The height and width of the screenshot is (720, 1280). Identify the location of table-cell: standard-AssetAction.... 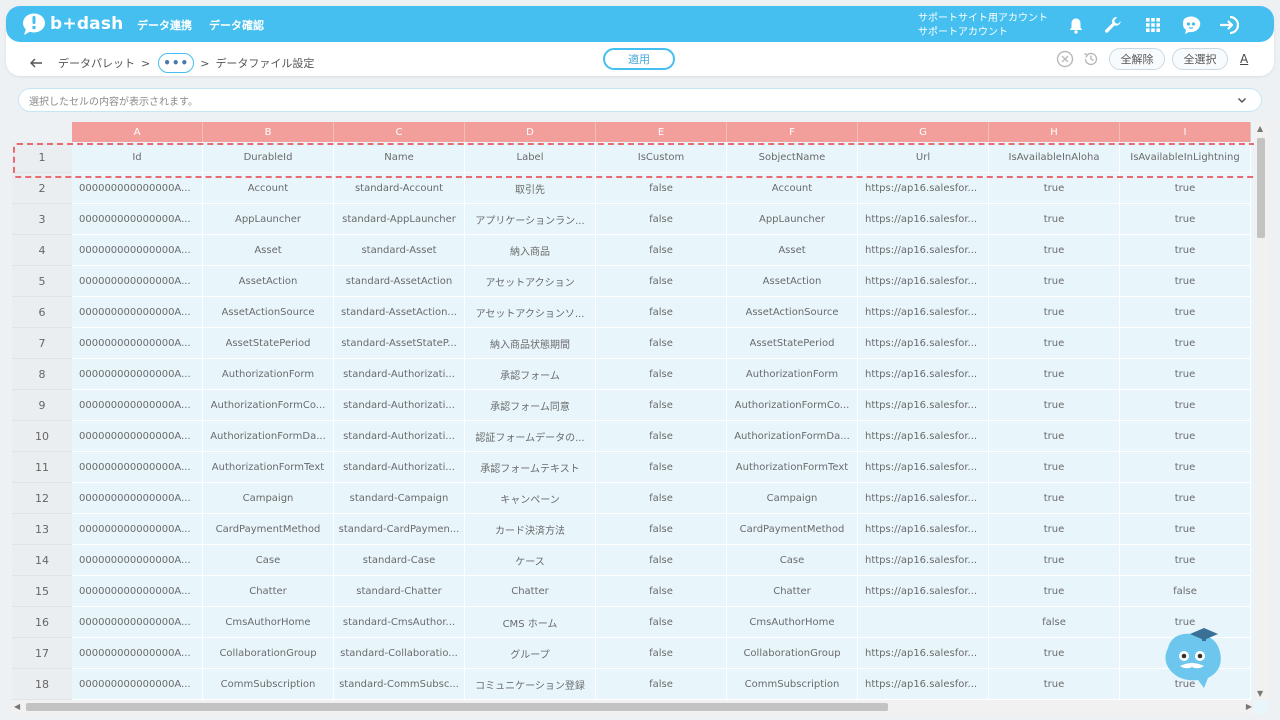
(399, 312).